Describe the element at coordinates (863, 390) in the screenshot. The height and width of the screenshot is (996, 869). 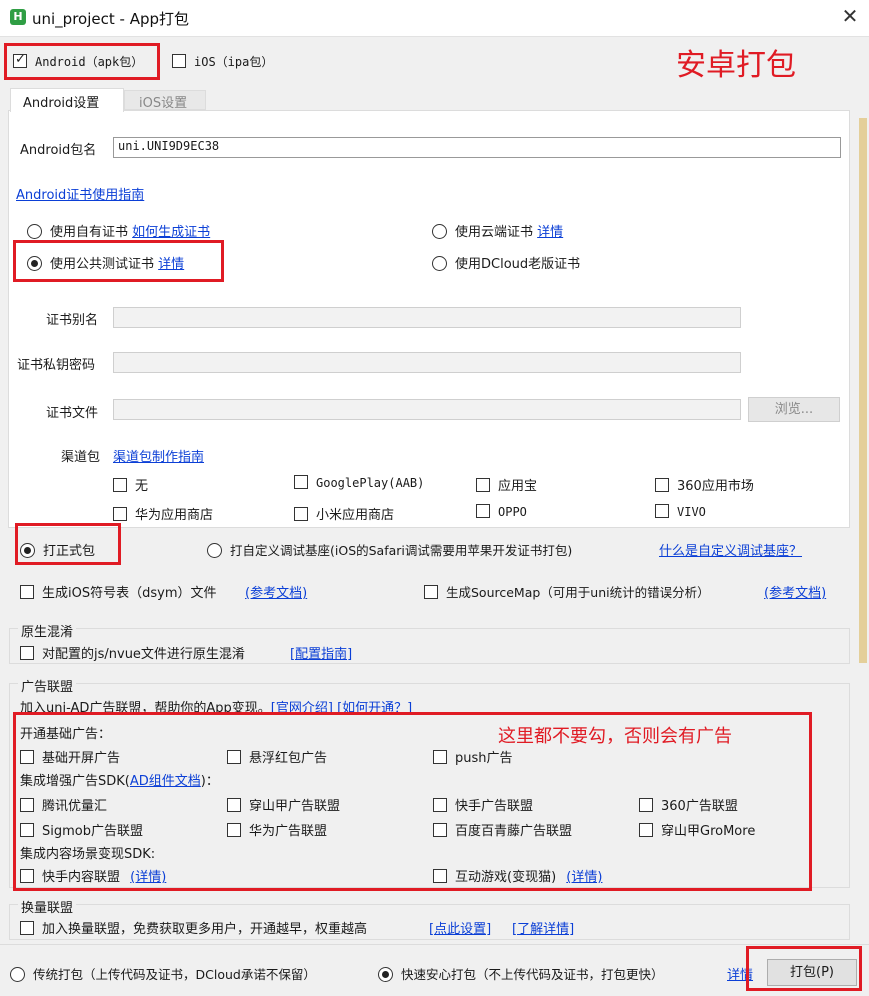
I see `scrollbar` at that location.